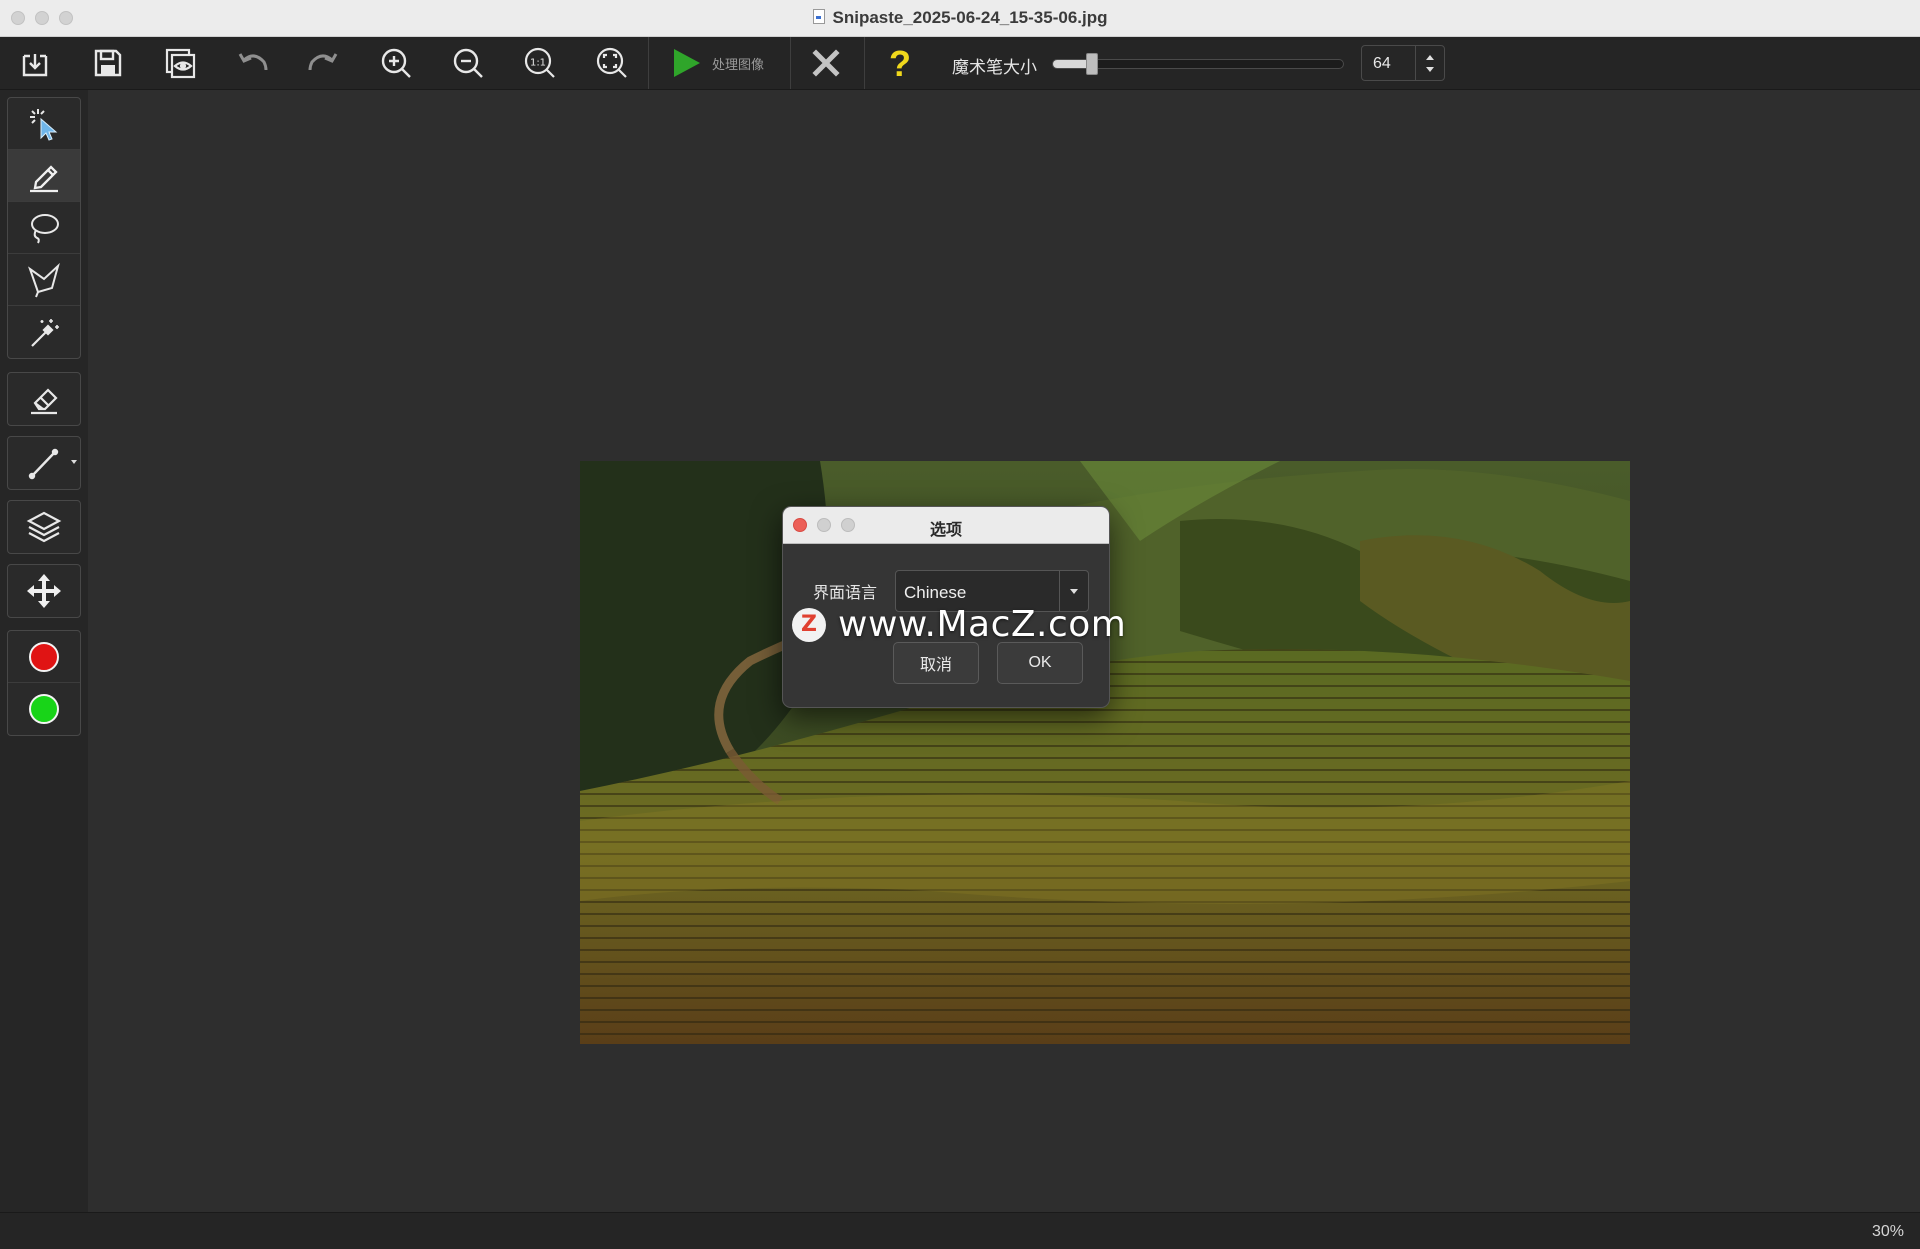  I want to click on eraser-icon, so click(44, 399).